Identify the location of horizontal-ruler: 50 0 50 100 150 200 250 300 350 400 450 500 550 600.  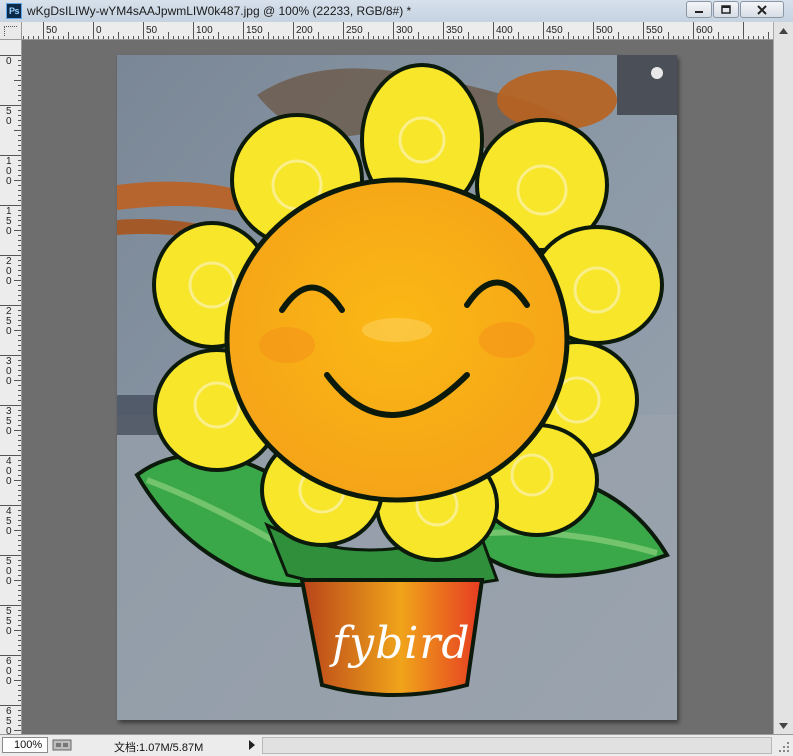
(397, 31).